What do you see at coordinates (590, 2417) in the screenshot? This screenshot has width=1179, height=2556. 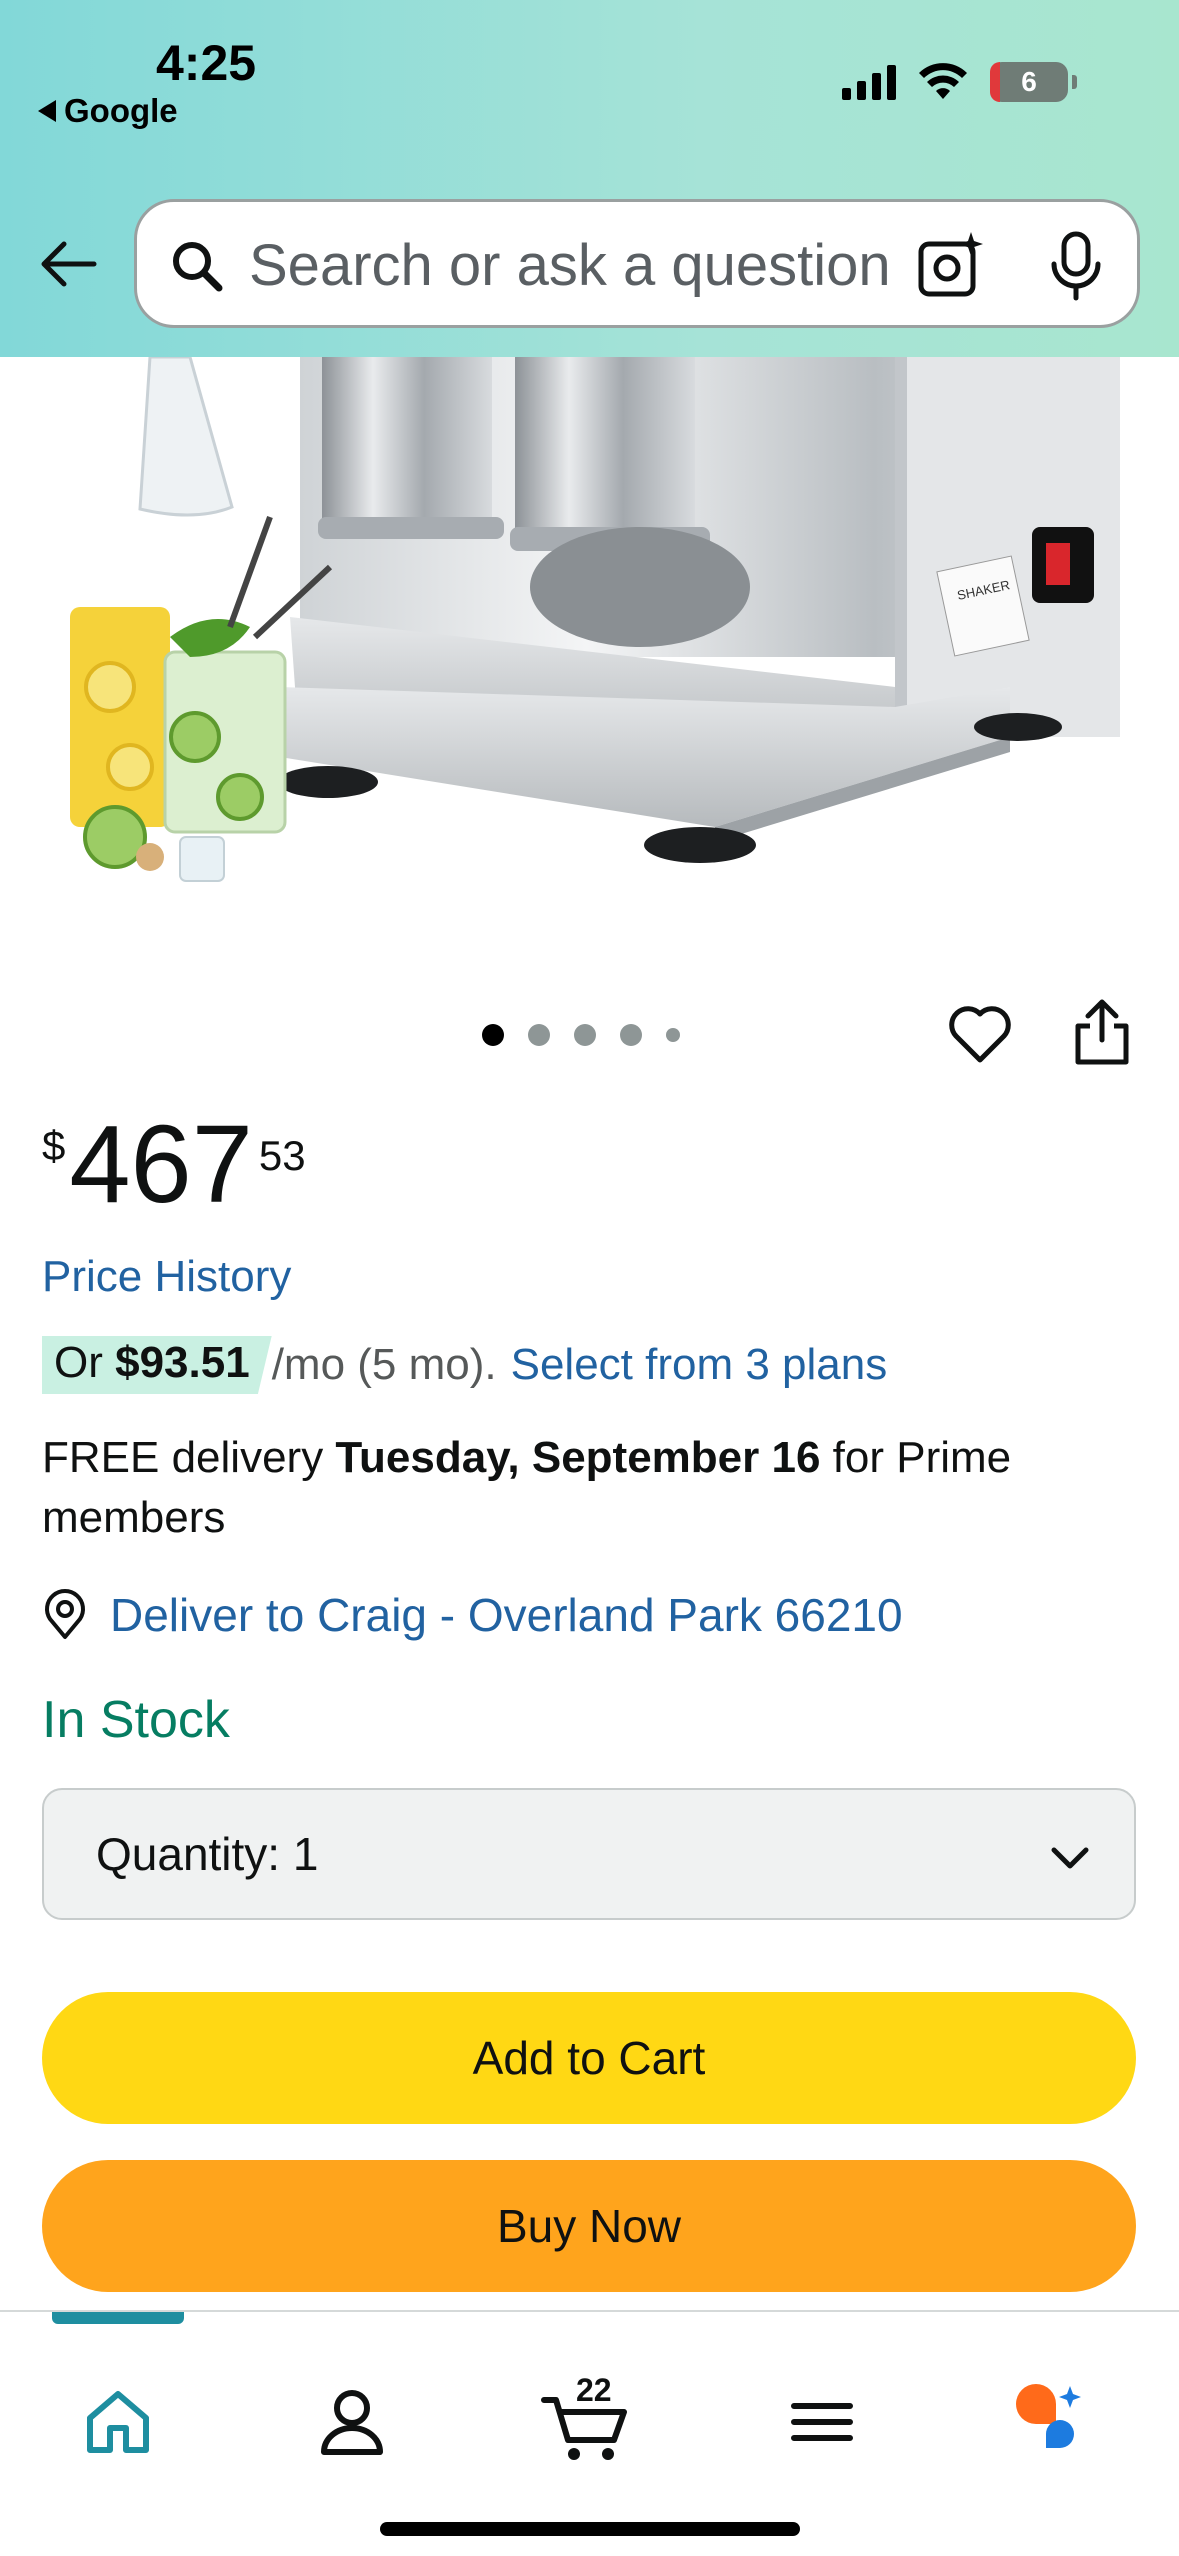 I see `cart-button: 22` at bounding box center [590, 2417].